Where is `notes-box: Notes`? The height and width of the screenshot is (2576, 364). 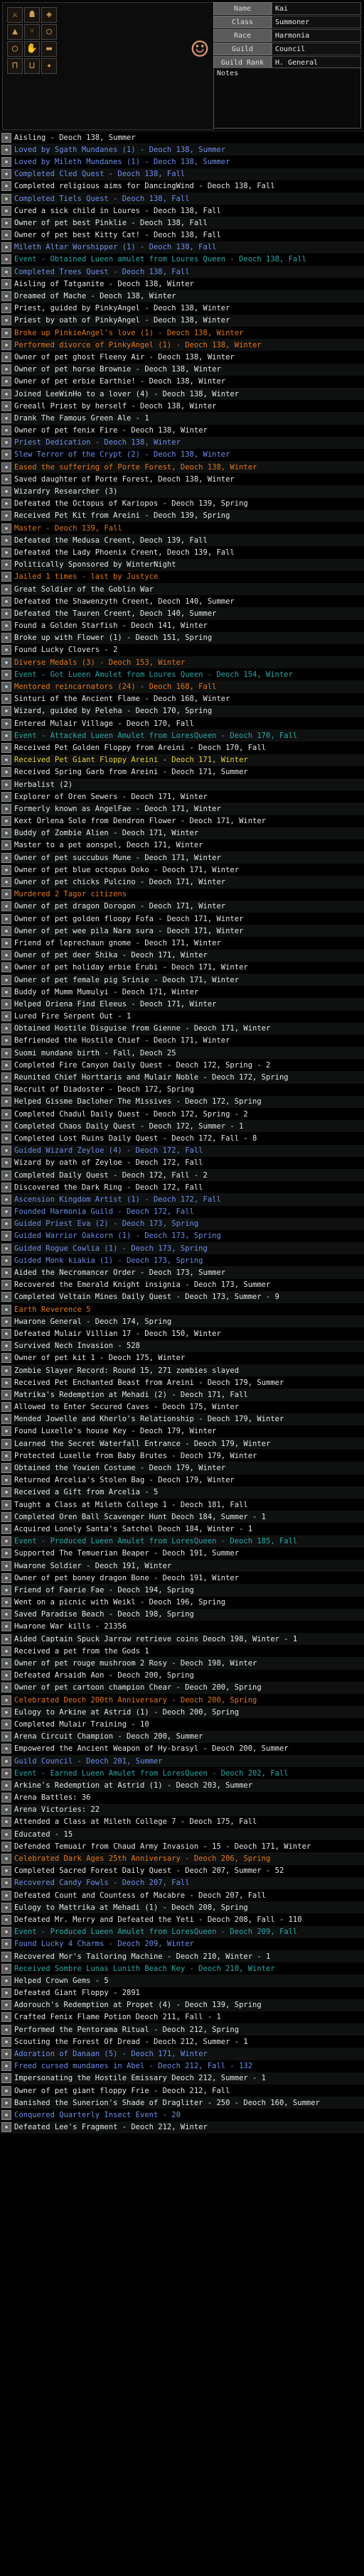
notes-box: Notes is located at coordinates (287, 98).